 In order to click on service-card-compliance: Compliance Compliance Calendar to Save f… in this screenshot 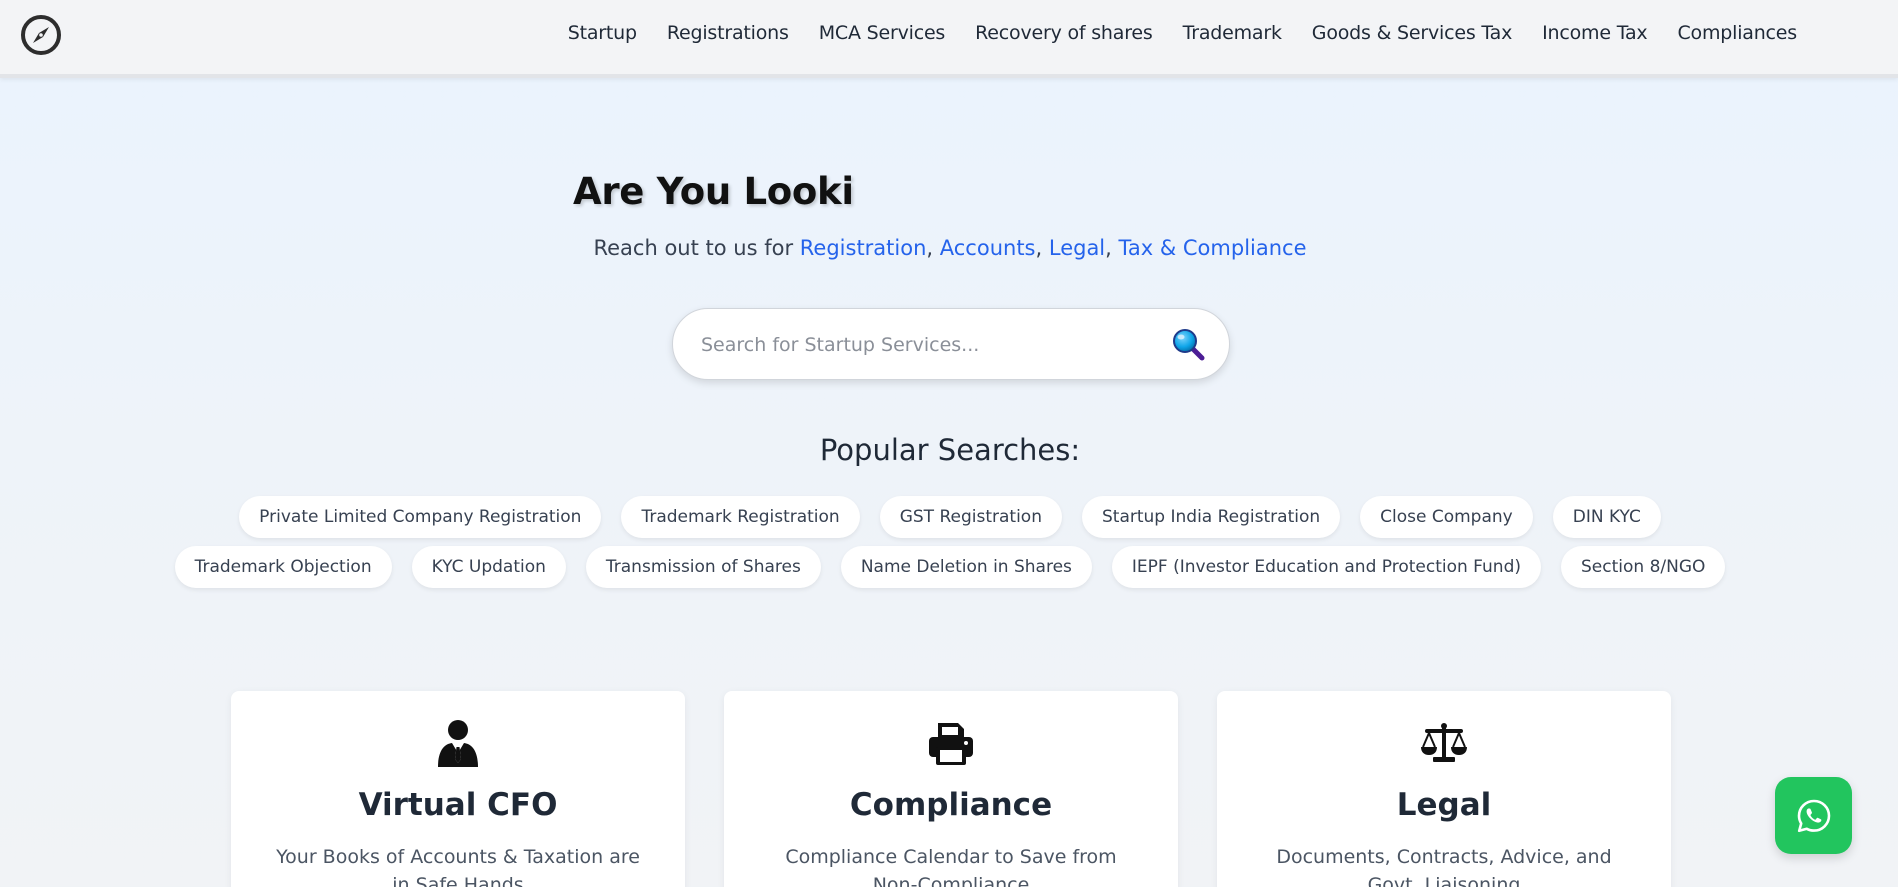, I will do `click(951, 789)`.